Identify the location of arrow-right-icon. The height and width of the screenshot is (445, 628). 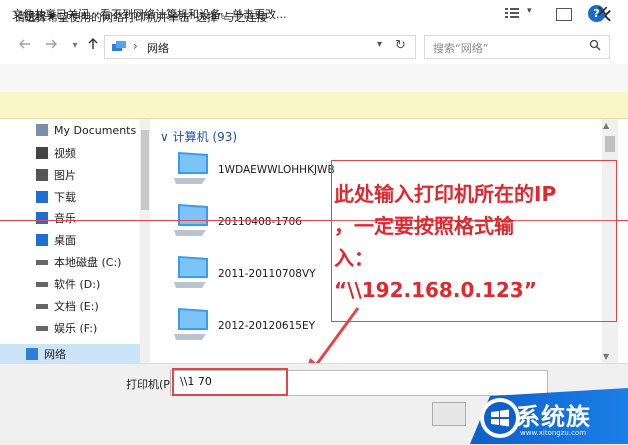
(51, 44).